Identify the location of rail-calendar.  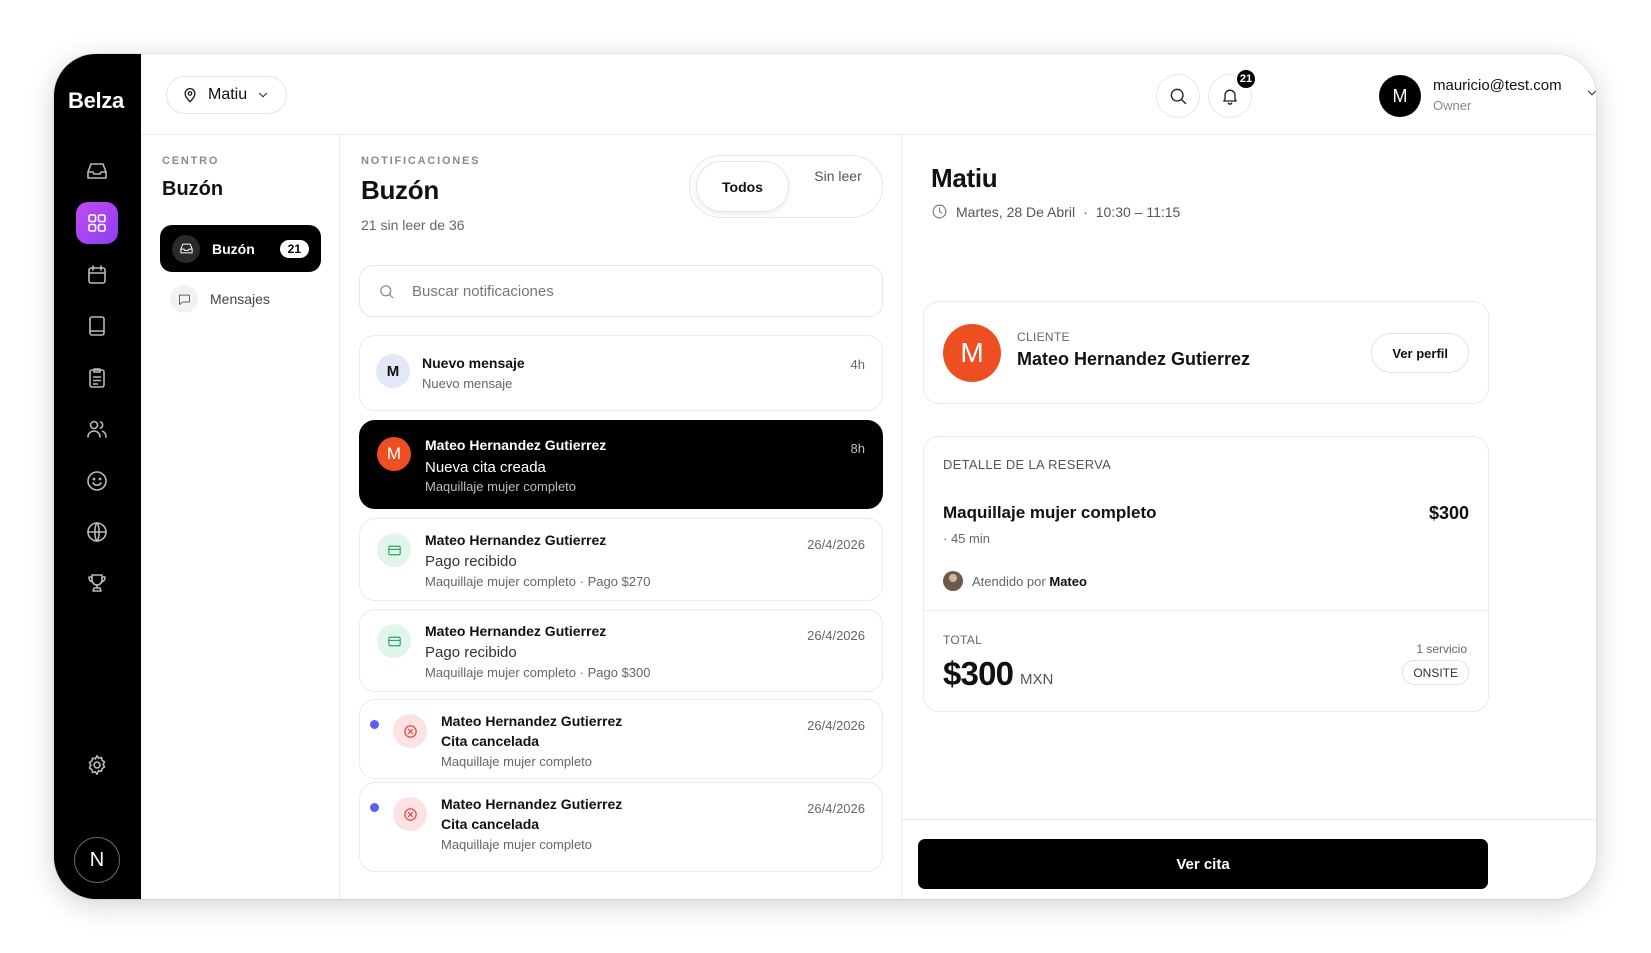
(97, 275).